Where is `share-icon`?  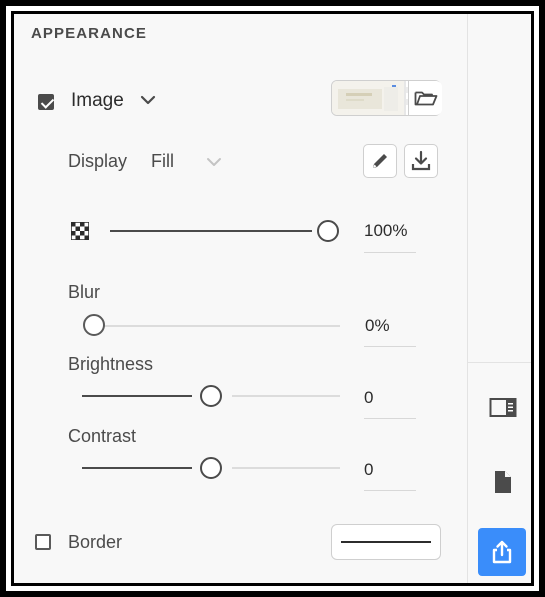 share-icon is located at coordinates (502, 552).